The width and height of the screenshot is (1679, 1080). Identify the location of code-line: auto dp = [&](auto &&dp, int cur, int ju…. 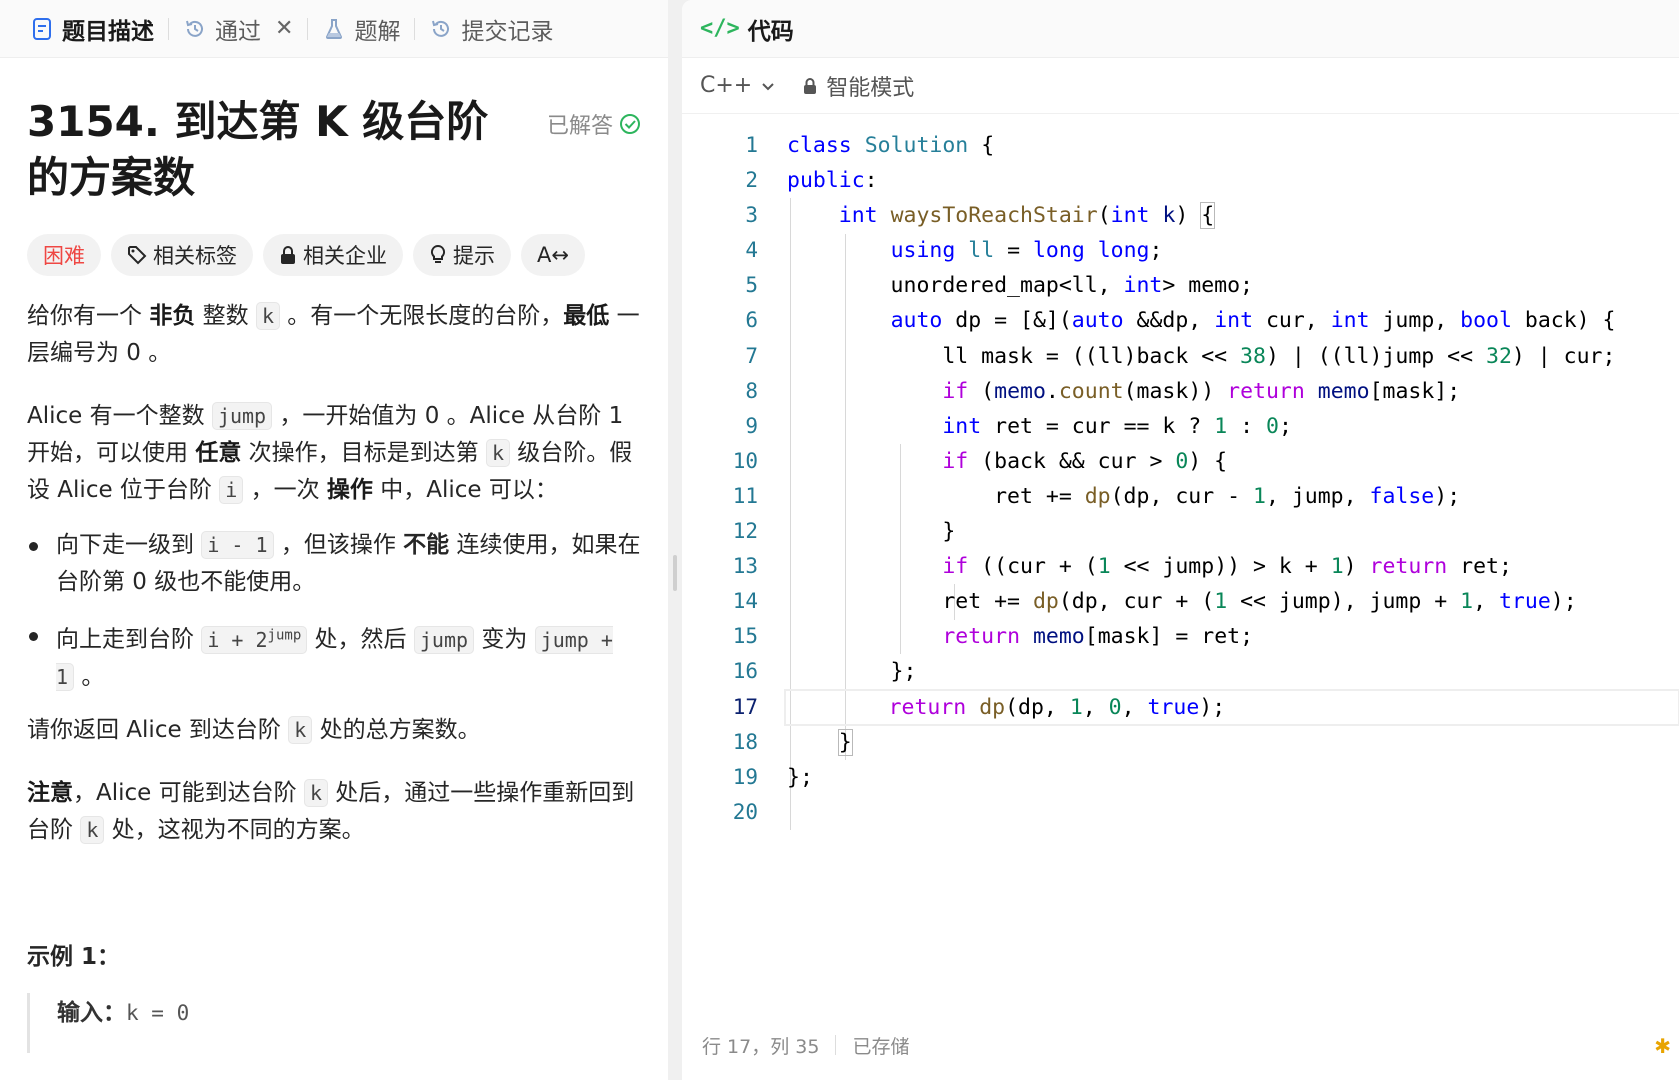
(1253, 321).